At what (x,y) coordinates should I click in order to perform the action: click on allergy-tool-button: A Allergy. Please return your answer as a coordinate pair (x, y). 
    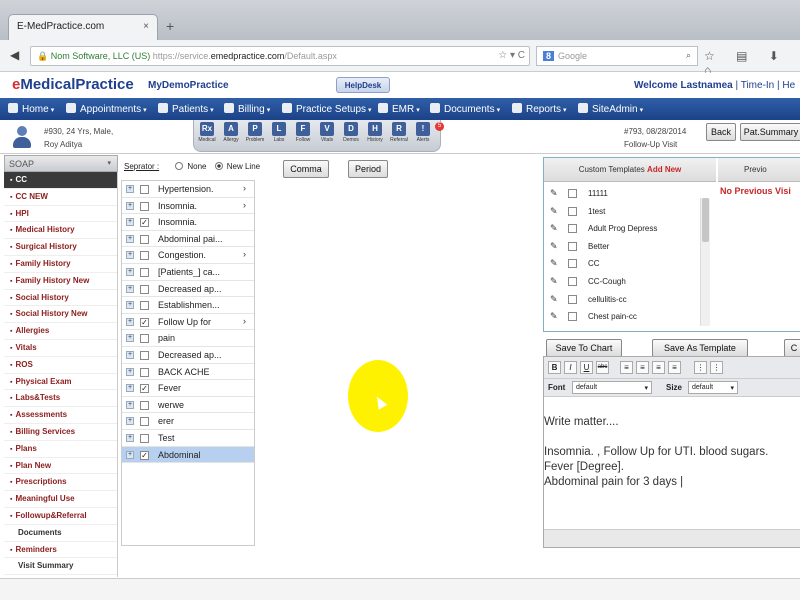
    Looking at the image, I should click on (231, 132).